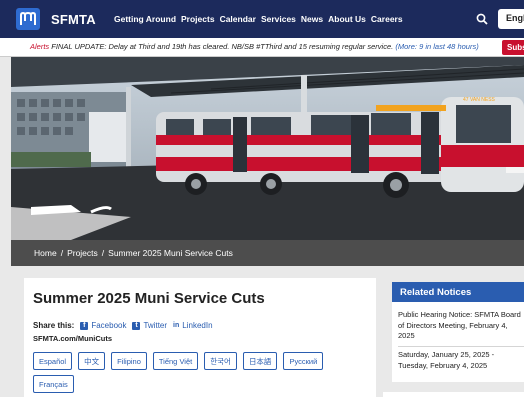  What do you see at coordinates (387, 19) in the screenshot?
I see `nav-careers: Careers` at bounding box center [387, 19].